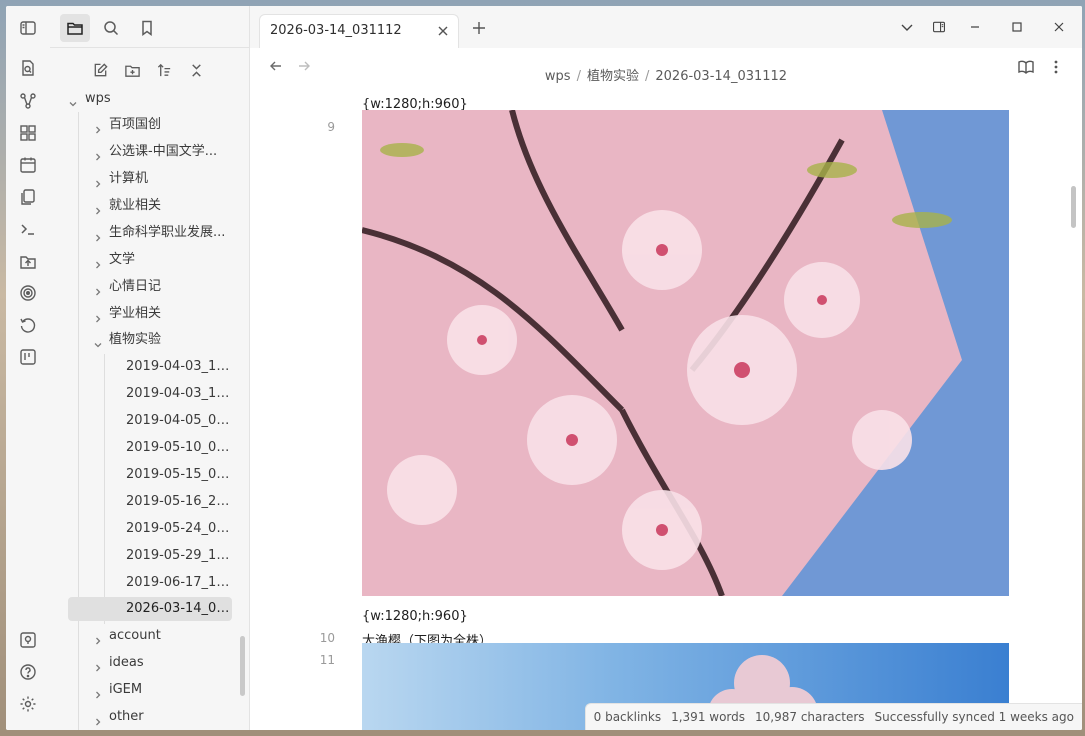 This screenshot has height=736, width=1085. I want to click on tree-root-label: wps, so click(98, 98).